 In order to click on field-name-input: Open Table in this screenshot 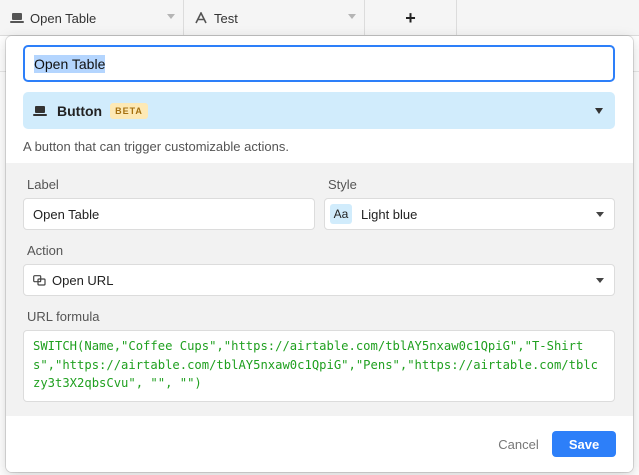, I will do `click(319, 63)`.